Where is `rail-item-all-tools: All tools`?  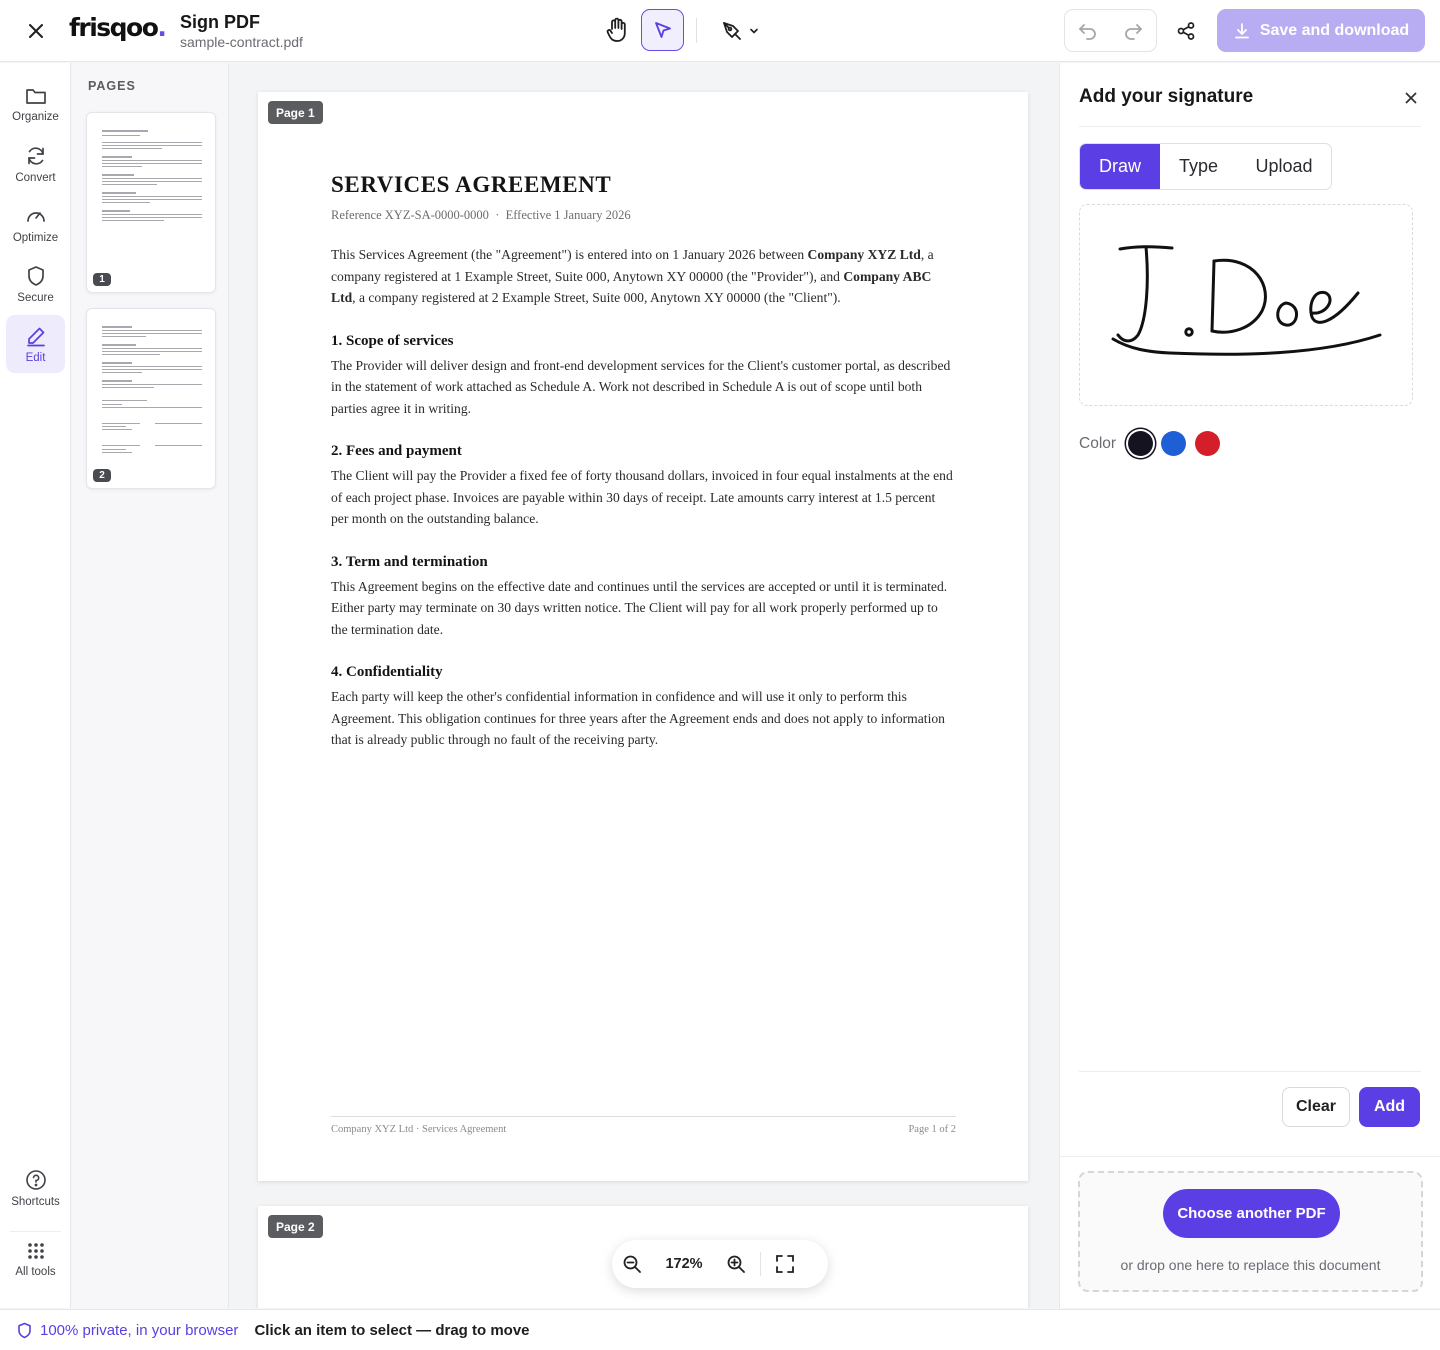
rail-item-all-tools: All tools is located at coordinates (35, 1259).